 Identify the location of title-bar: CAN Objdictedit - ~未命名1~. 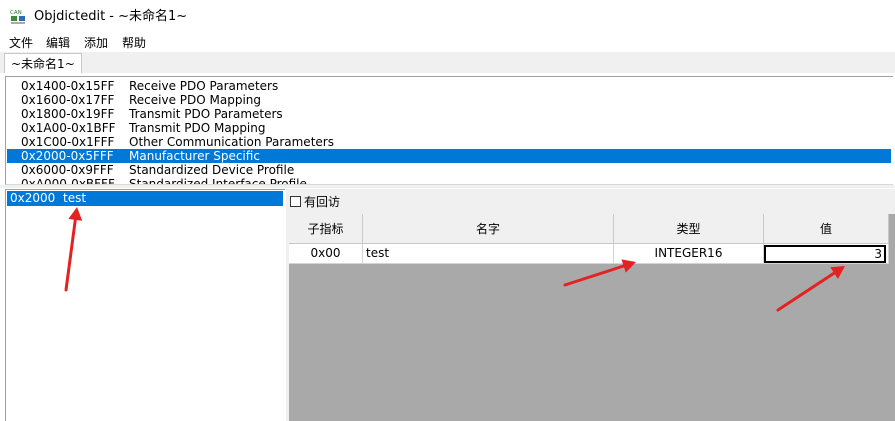
(447, 17).